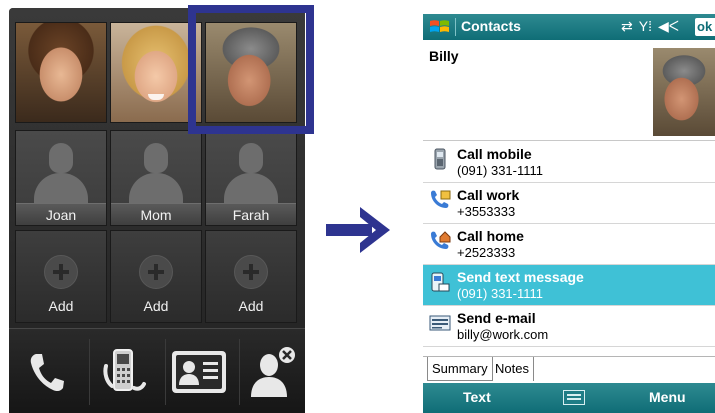 The width and height of the screenshot is (715, 413). I want to click on work-phone-icon, so click(441, 199).